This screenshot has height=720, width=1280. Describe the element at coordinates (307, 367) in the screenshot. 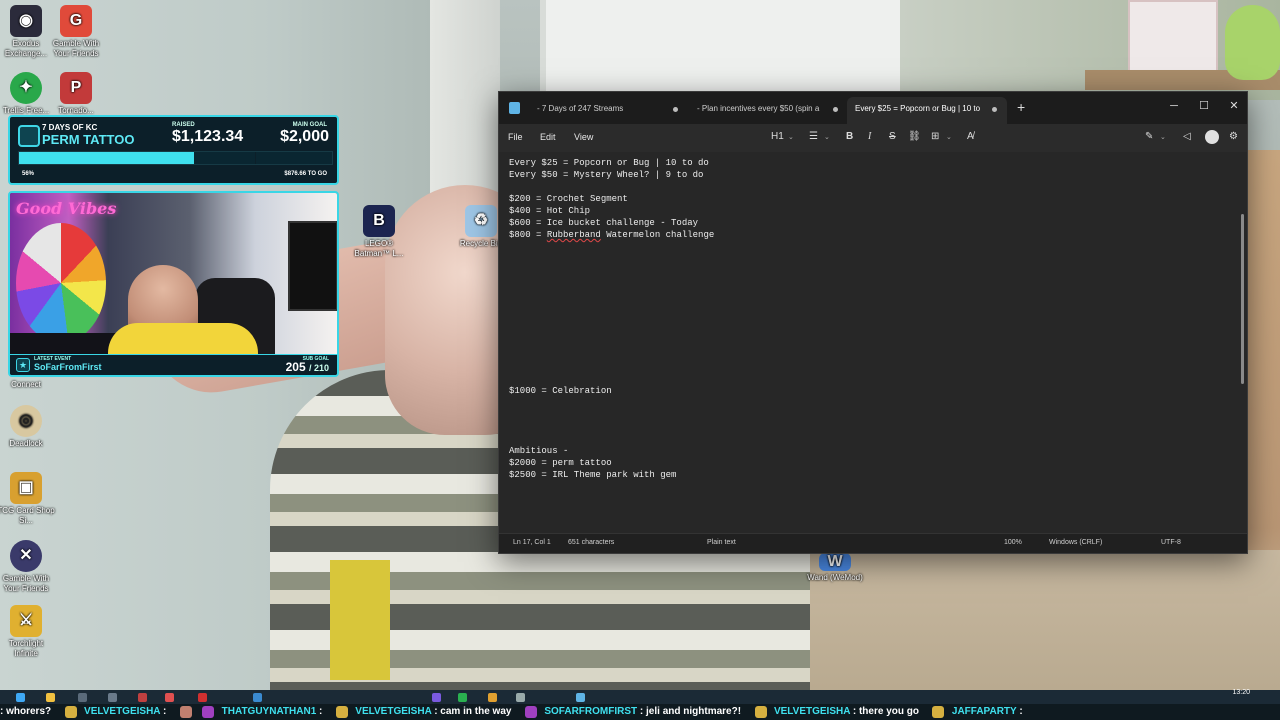

I see `sub-goal-count: 205 / 210` at that location.